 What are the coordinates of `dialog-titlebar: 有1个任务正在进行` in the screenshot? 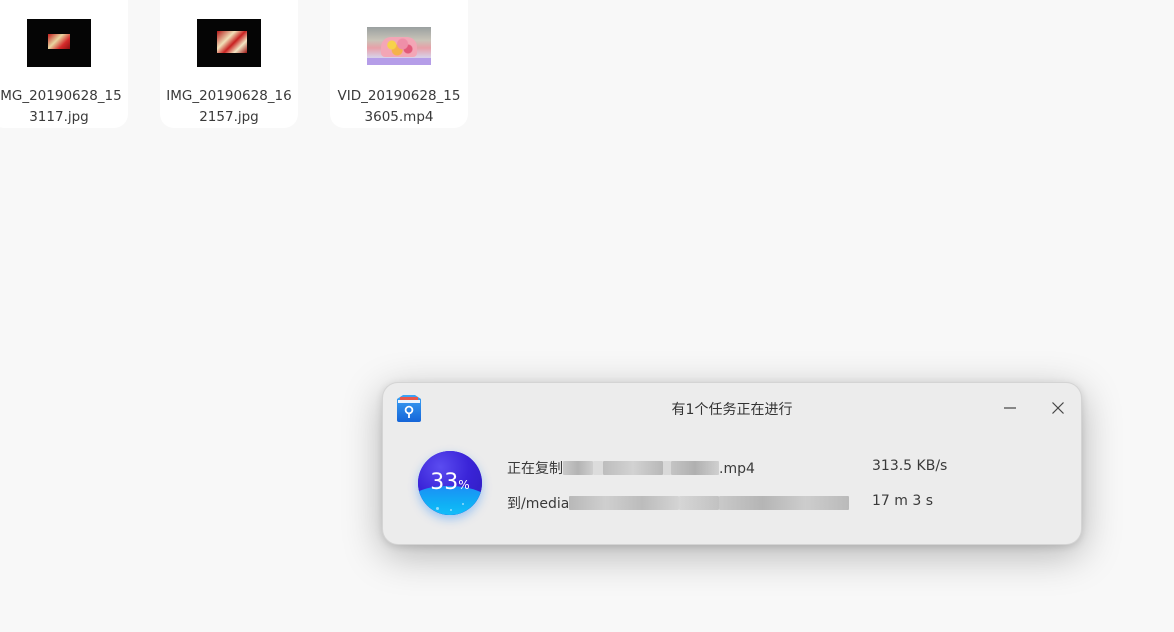 It's located at (732, 409).